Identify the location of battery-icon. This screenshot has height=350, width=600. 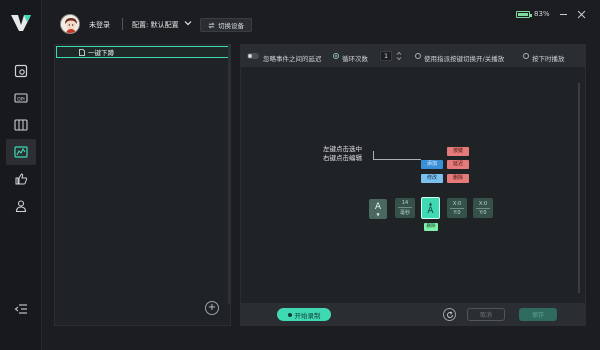
(524, 14).